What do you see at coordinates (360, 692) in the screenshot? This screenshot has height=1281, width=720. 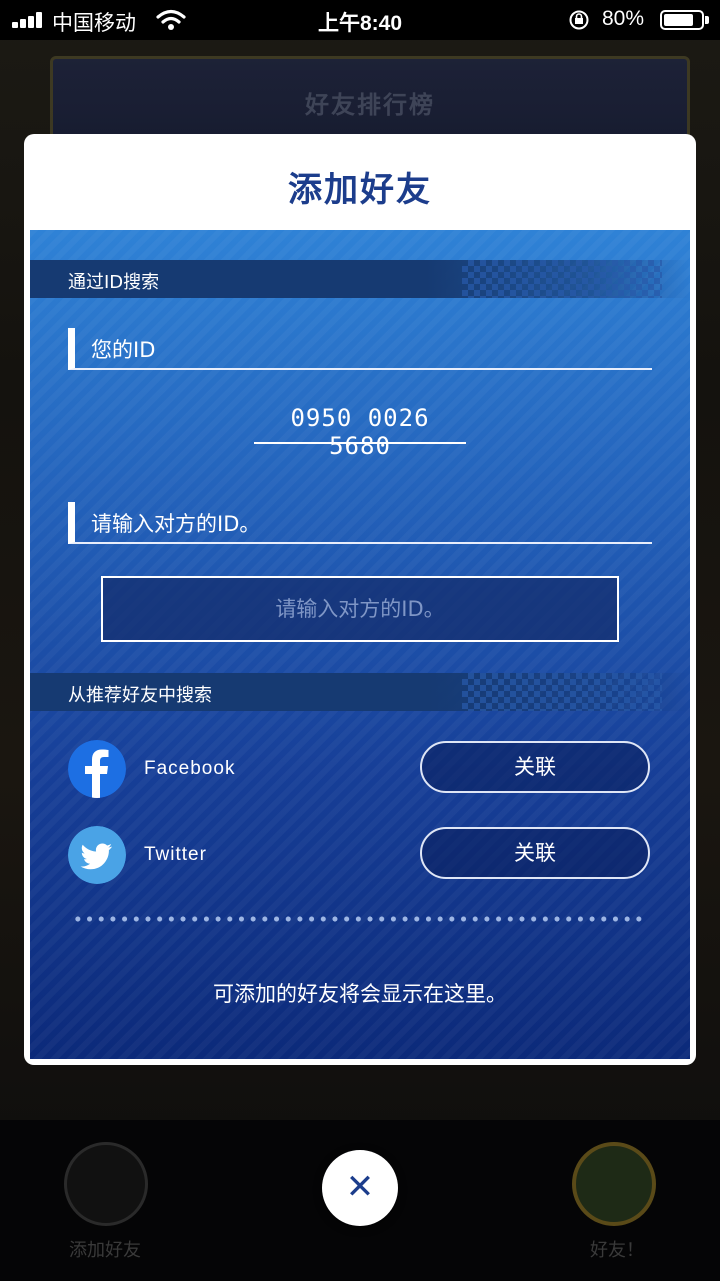 I see `recommended-section: 从推荐好友中搜索` at bounding box center [360, 692].